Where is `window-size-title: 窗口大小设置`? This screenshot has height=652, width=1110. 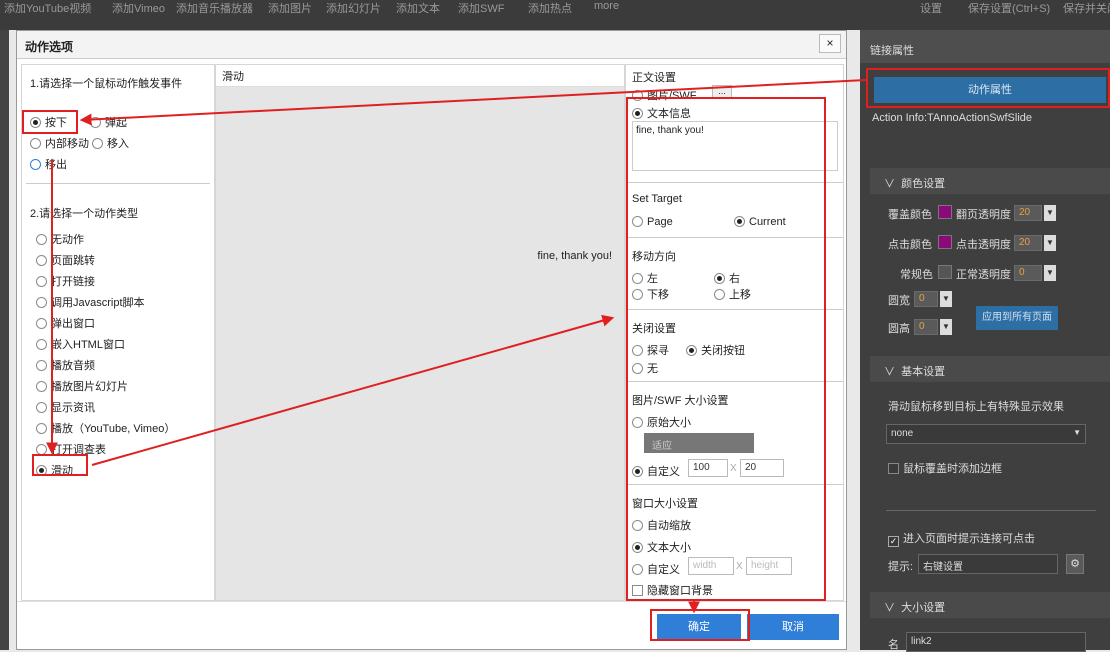 window-size-title: 窗口大小设置 is located at coordinates (665, 504).